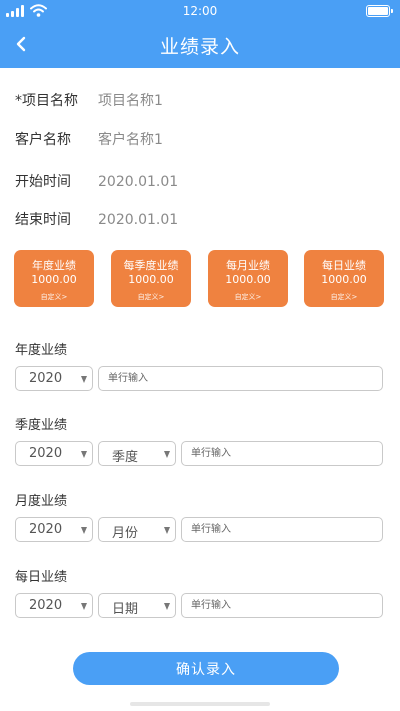 The image size is (400, 711). Describe the element at coordinates (125, 609) in the screenshot. I see `date-value: 日期` at that location.